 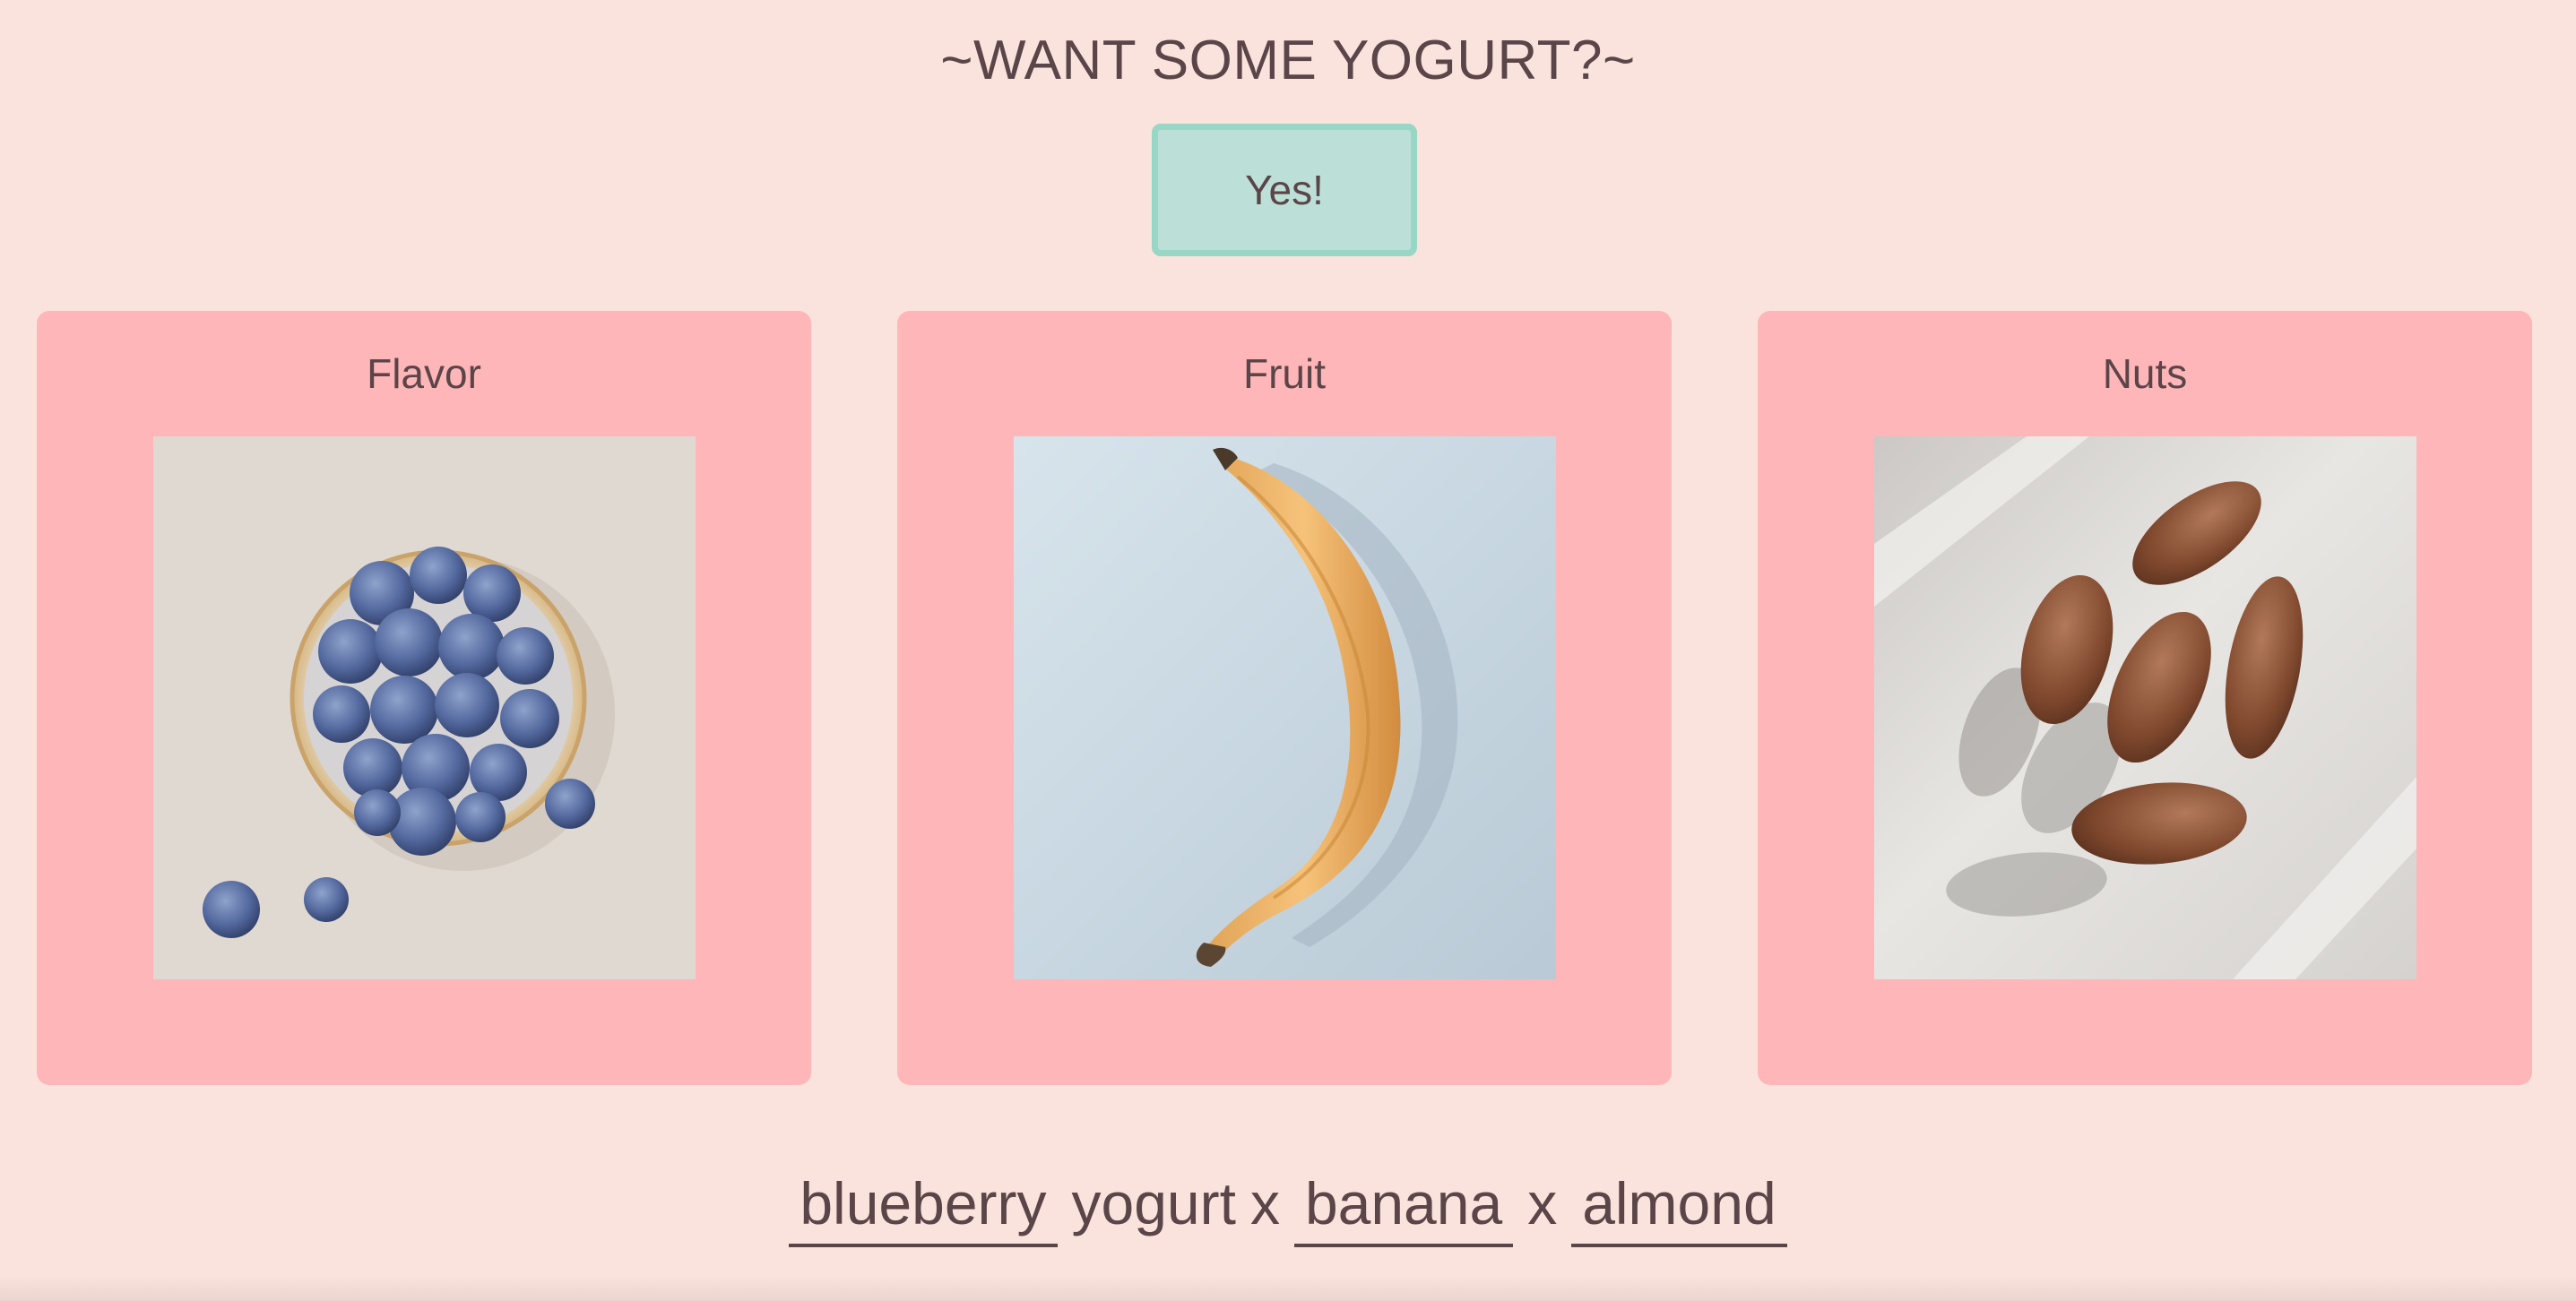 I want to click on banana-image, so click(x=1285, y=707).